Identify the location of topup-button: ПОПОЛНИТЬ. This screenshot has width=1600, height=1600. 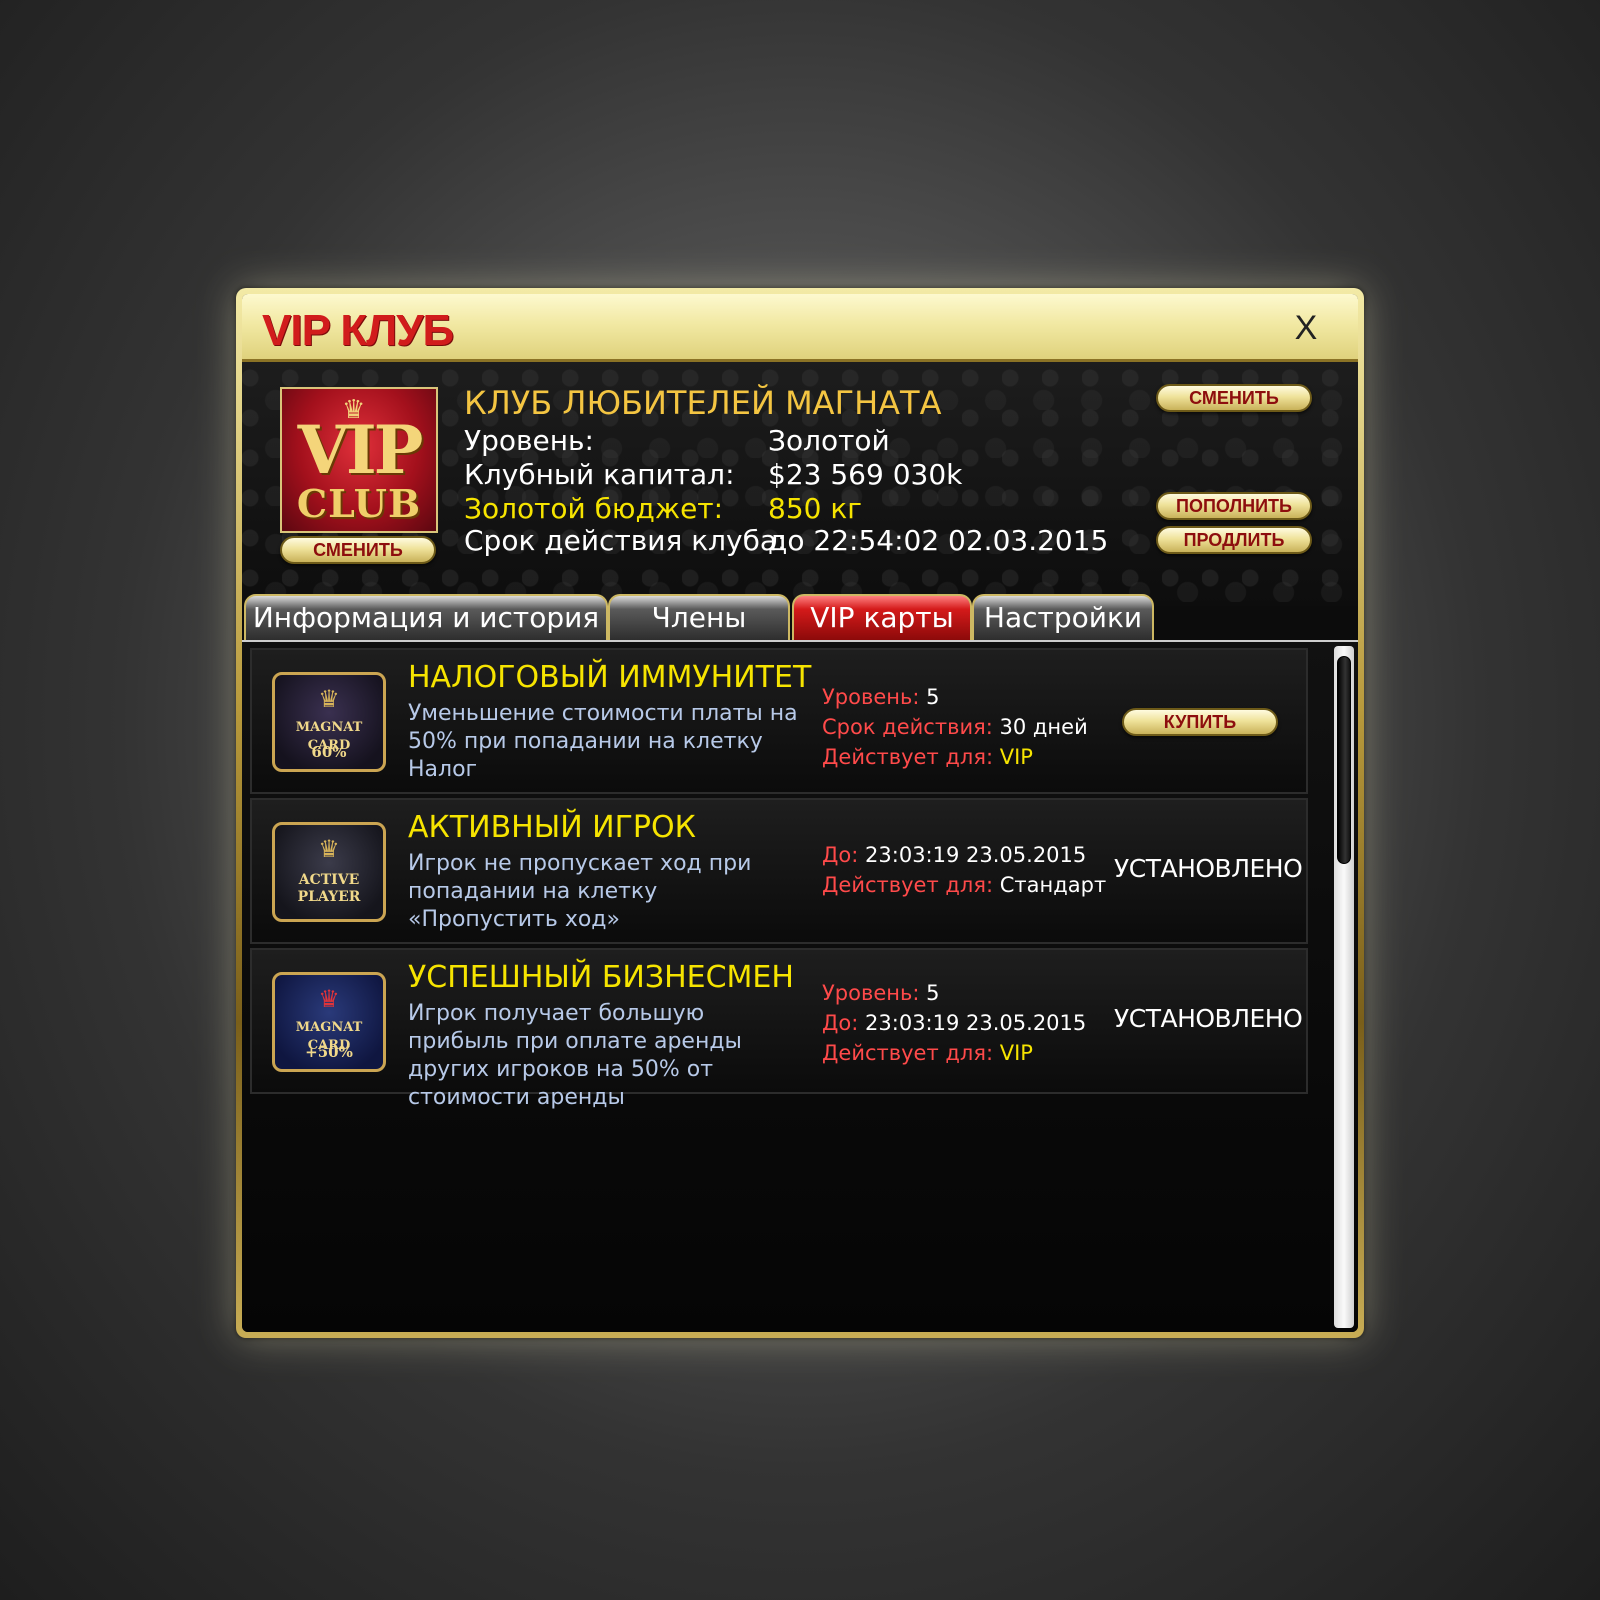
(1234, 506).